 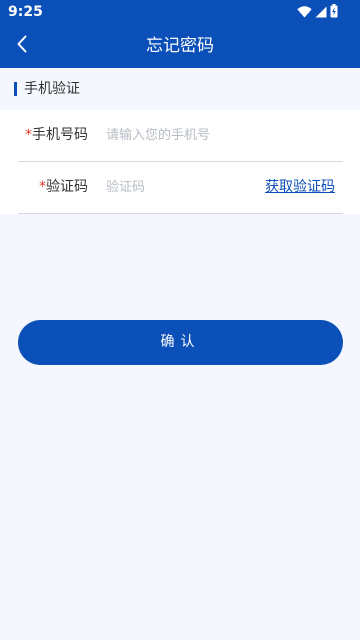 I want to click on code-label: *验证码, so click(x=53, y=187).